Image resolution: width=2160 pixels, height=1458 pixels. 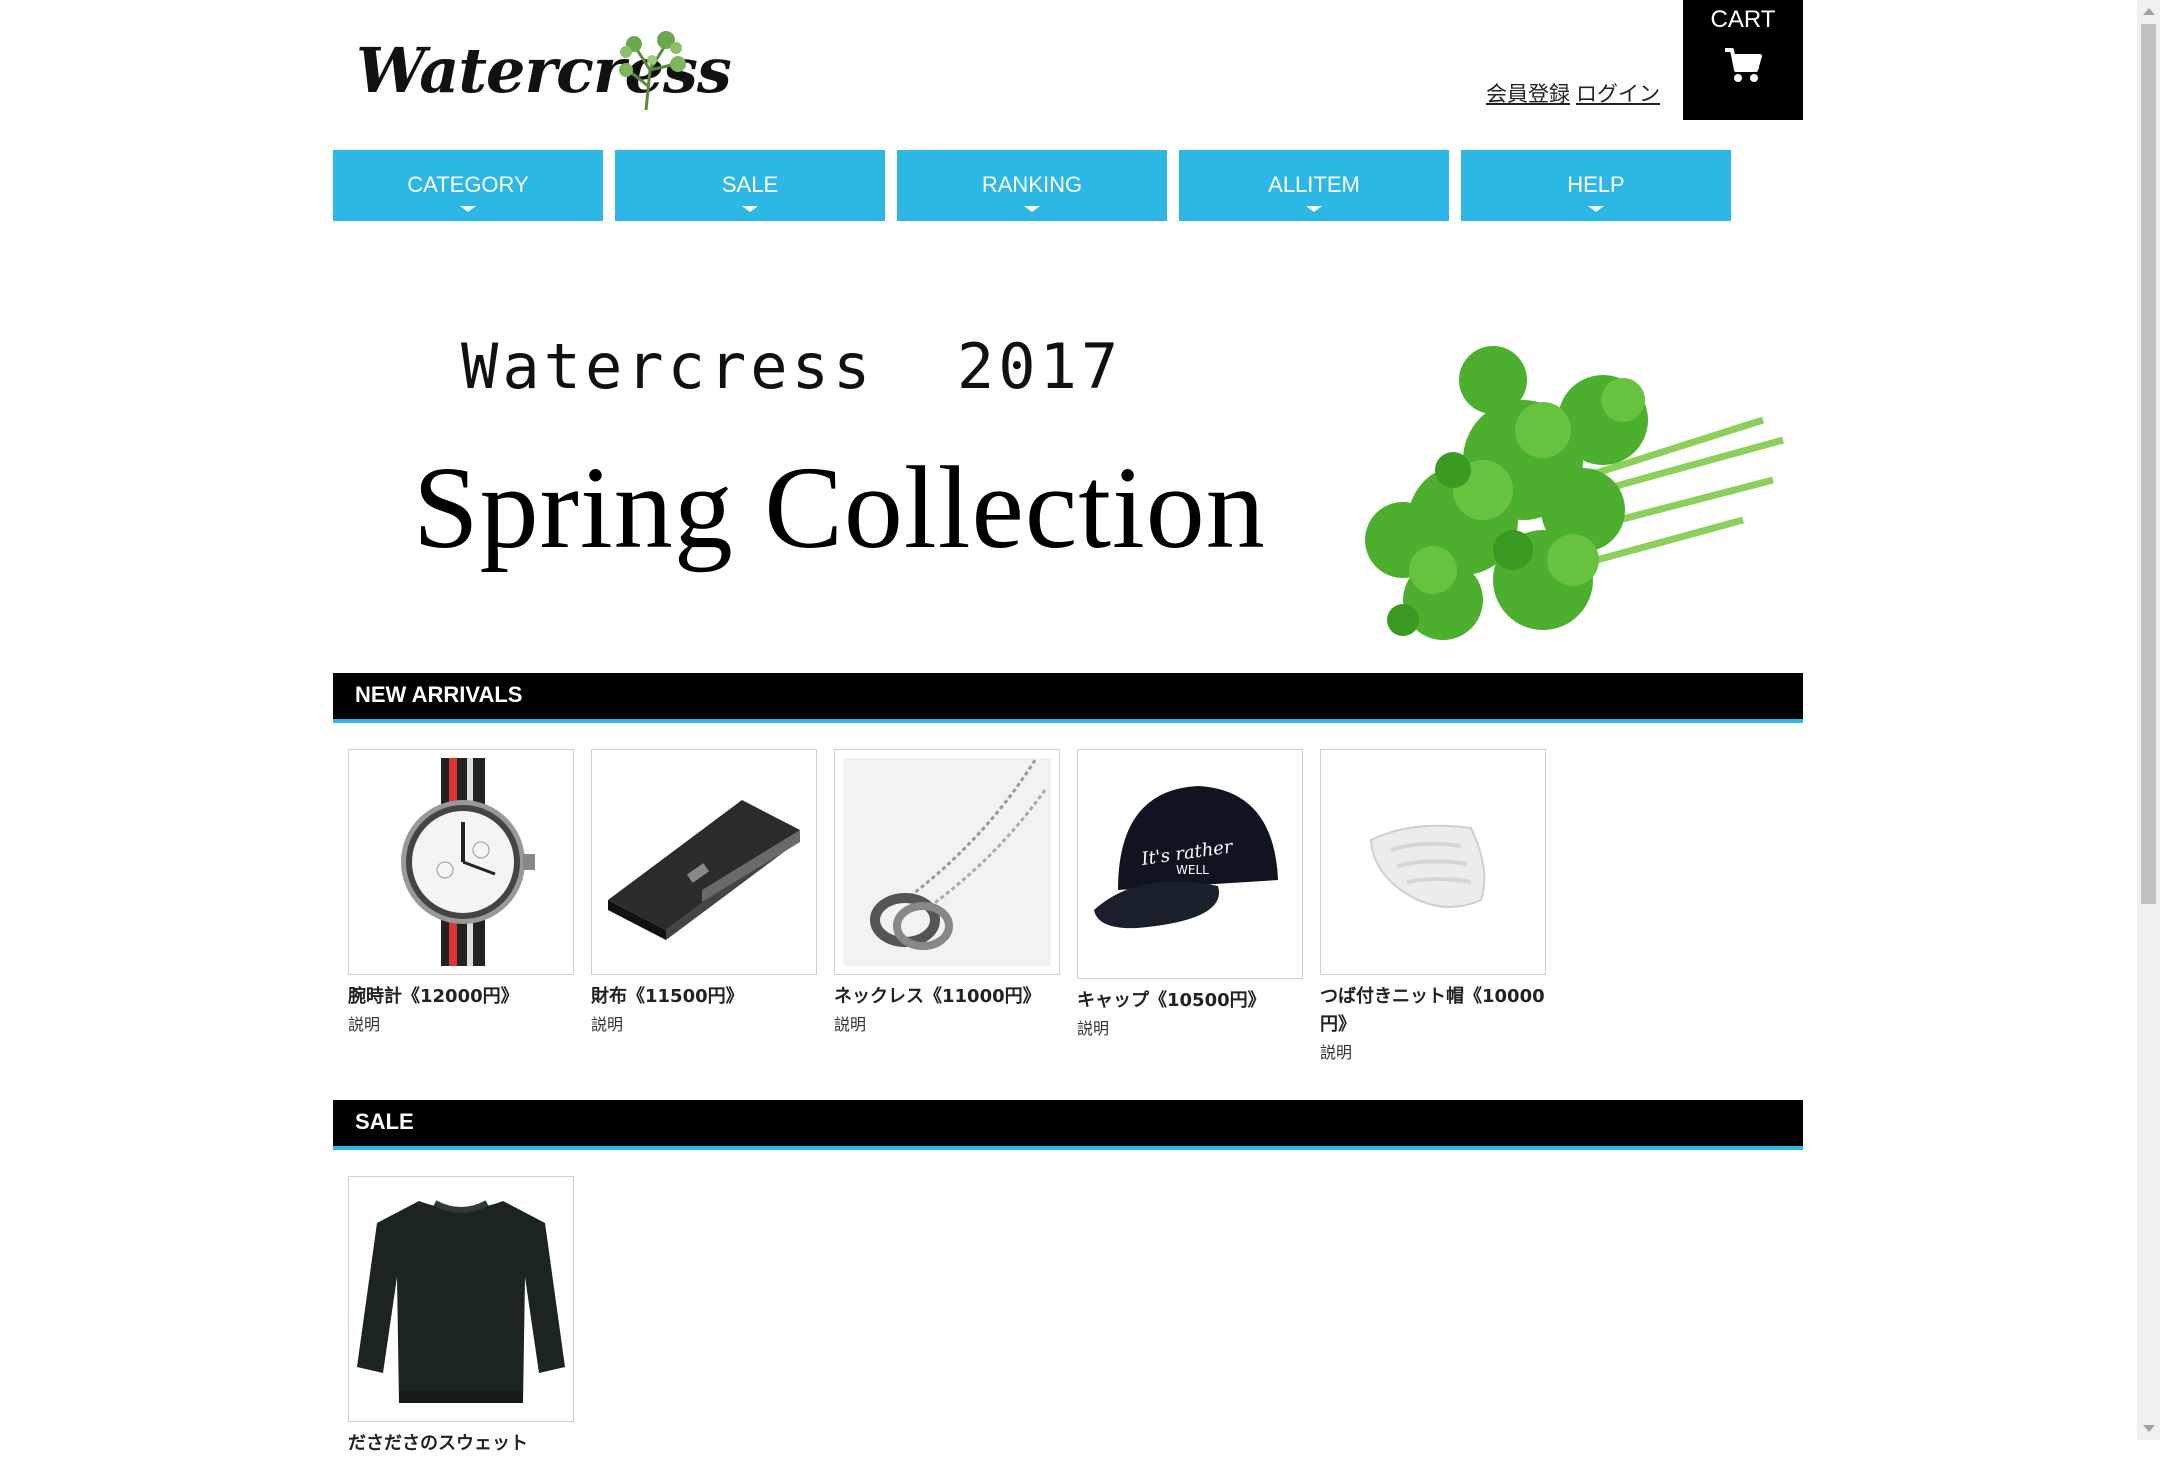 What do you see at coordinates (1618, 94) in the screenshot?
I see `login-link: ログイン` at bounding box center [1618, 94].